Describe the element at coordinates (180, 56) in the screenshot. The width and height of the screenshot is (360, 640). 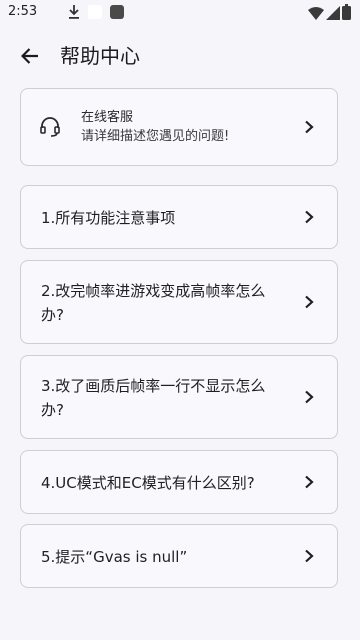
I see `app-bar: 帮助中心` at that location.